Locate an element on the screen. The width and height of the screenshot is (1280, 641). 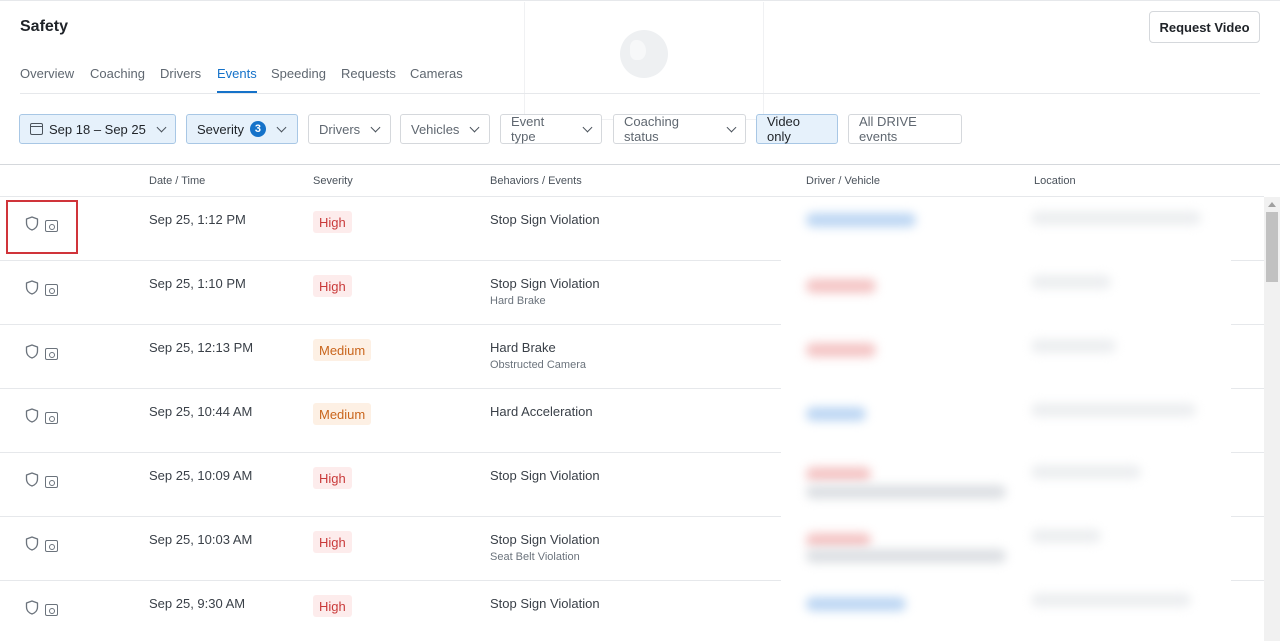
video-only-toggle: Video only is located at coordinates (797, 129).